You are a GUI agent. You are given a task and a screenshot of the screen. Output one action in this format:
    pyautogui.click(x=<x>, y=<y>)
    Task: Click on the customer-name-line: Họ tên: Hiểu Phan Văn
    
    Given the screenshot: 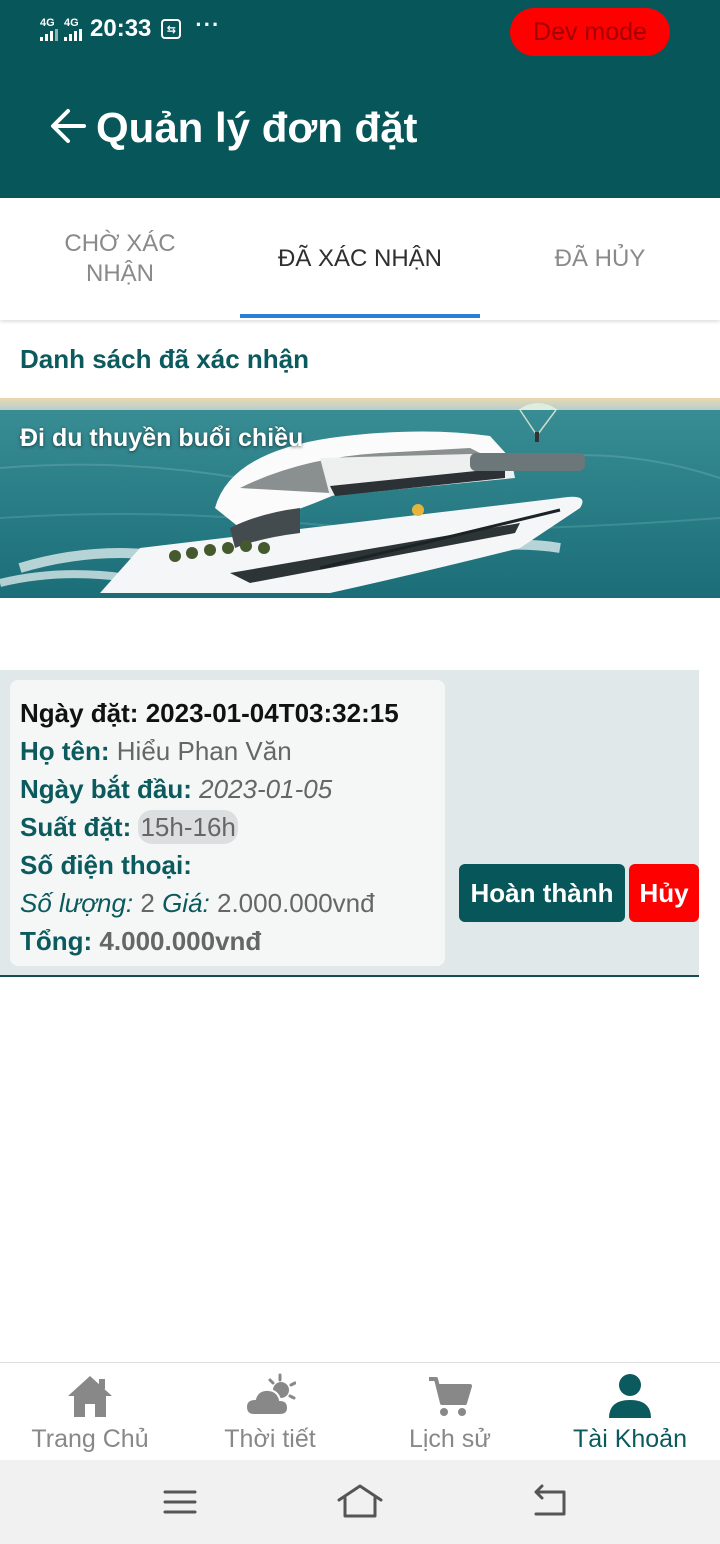 What is the action you would take?
    pyautogui.click(x=227, y=751)
    